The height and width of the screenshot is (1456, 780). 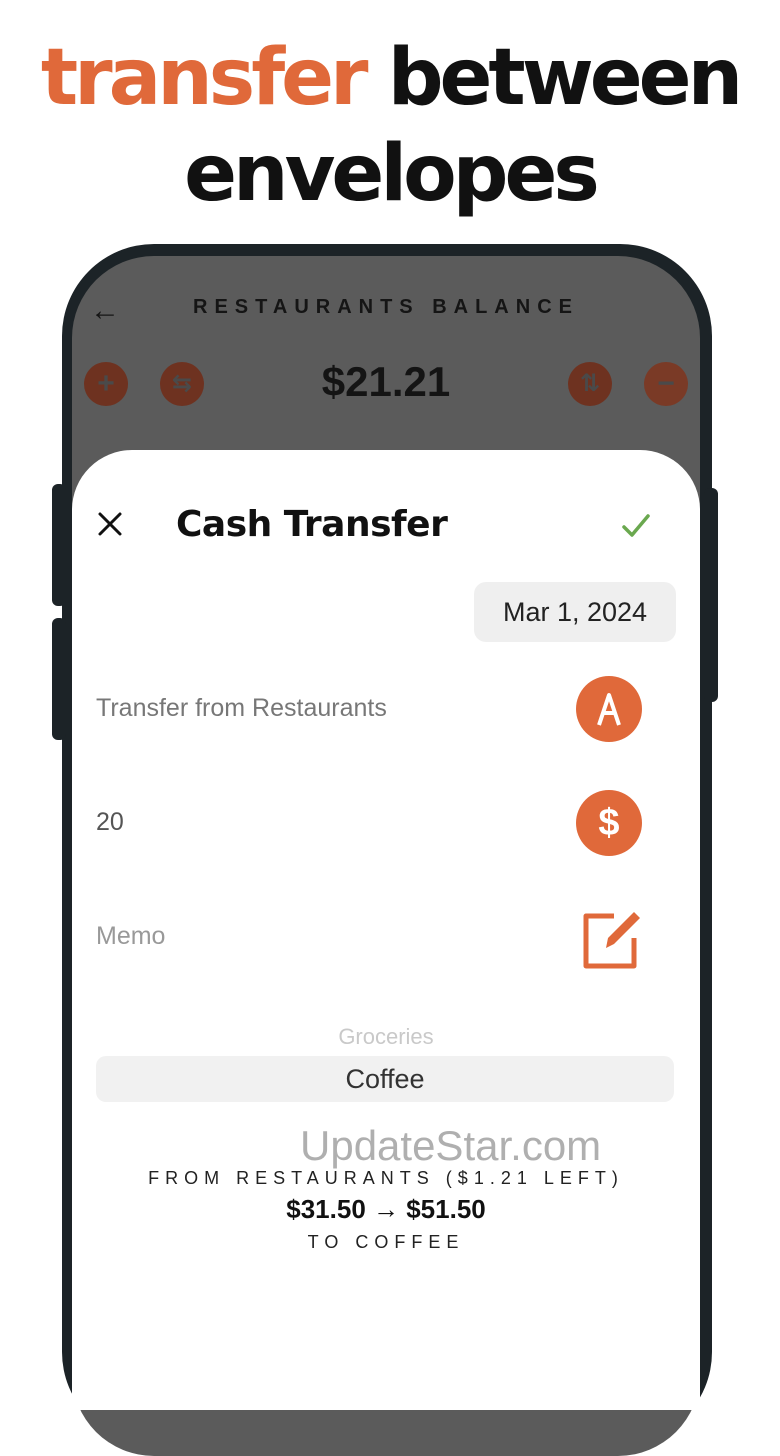 What do you see at coordinates (110, 822) in the screenshot?
I see `amount-field: 20` at bounding box center [110, 822].